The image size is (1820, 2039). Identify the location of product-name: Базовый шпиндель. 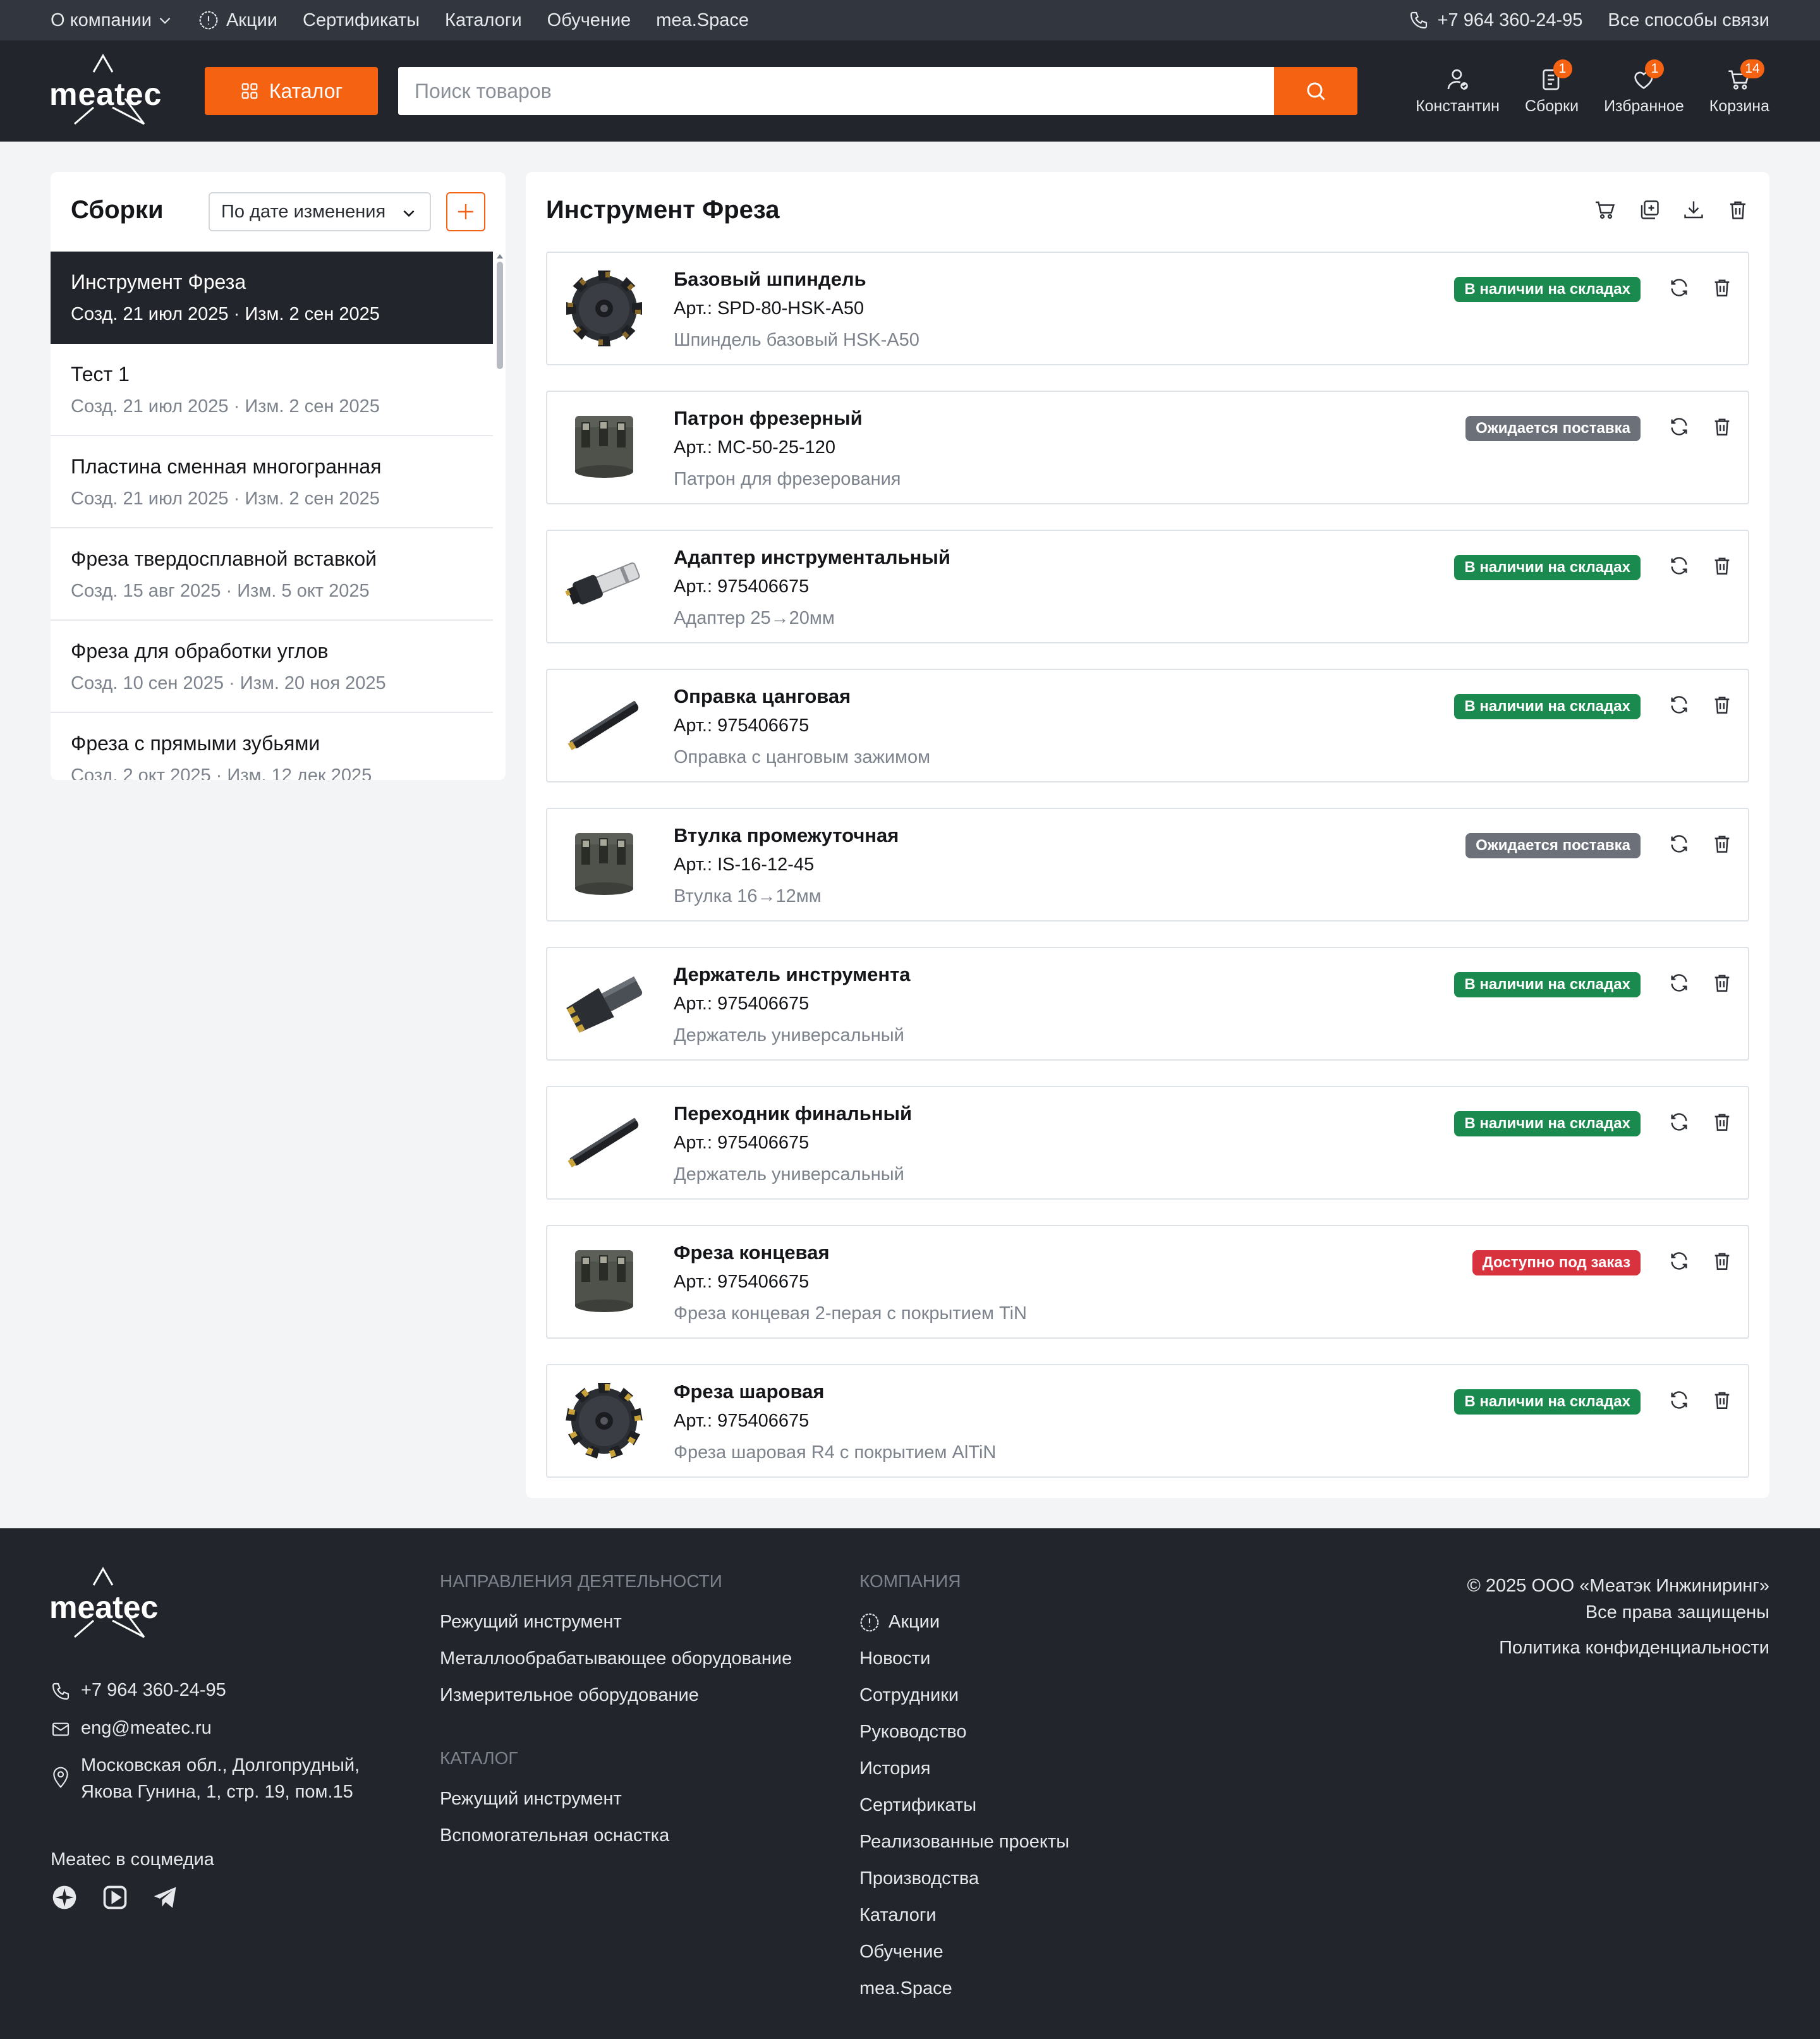
(770, 279).